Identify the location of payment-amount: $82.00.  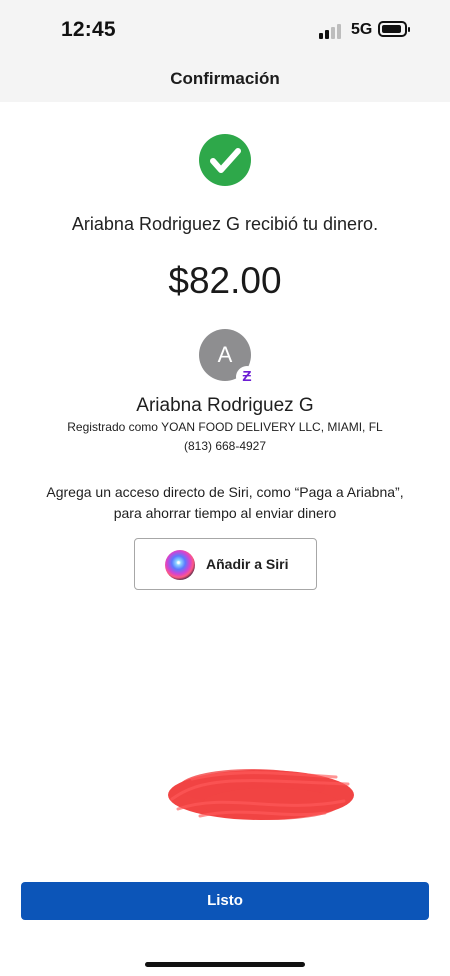
(225, 280).